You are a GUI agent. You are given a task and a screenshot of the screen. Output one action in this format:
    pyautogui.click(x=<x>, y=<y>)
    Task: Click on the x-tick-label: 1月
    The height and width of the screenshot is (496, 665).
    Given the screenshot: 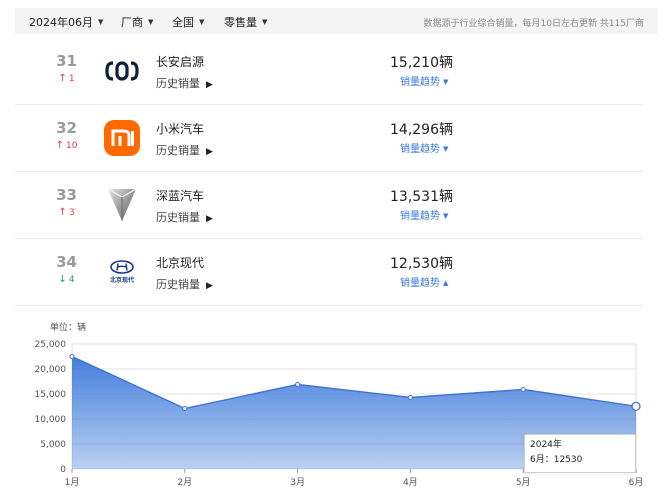 What is the action you would take?
    pyautogui.click(x=72, y=482)
    